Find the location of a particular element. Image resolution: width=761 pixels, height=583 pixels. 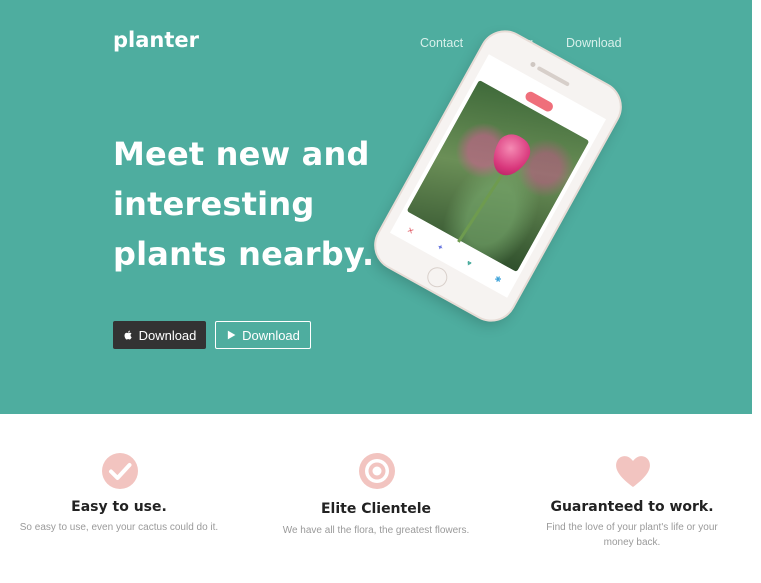

nav-link-contact: Contact is located at coordinates (441, 43).